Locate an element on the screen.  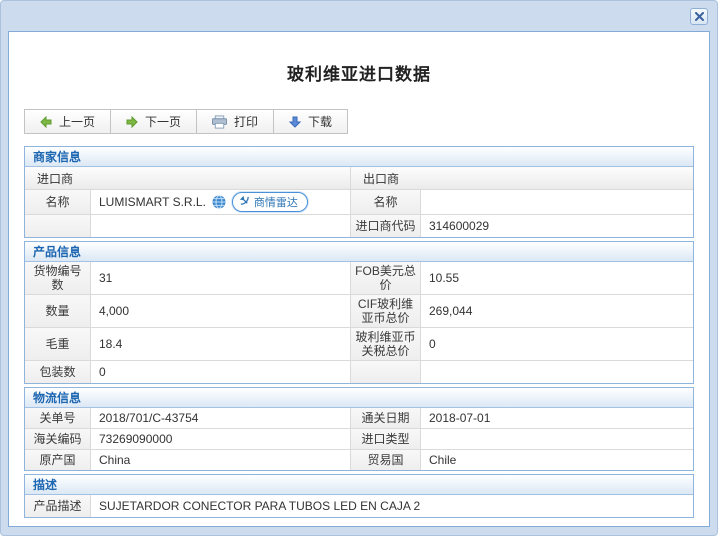
radar-icon is located at coordinates (244, 202).